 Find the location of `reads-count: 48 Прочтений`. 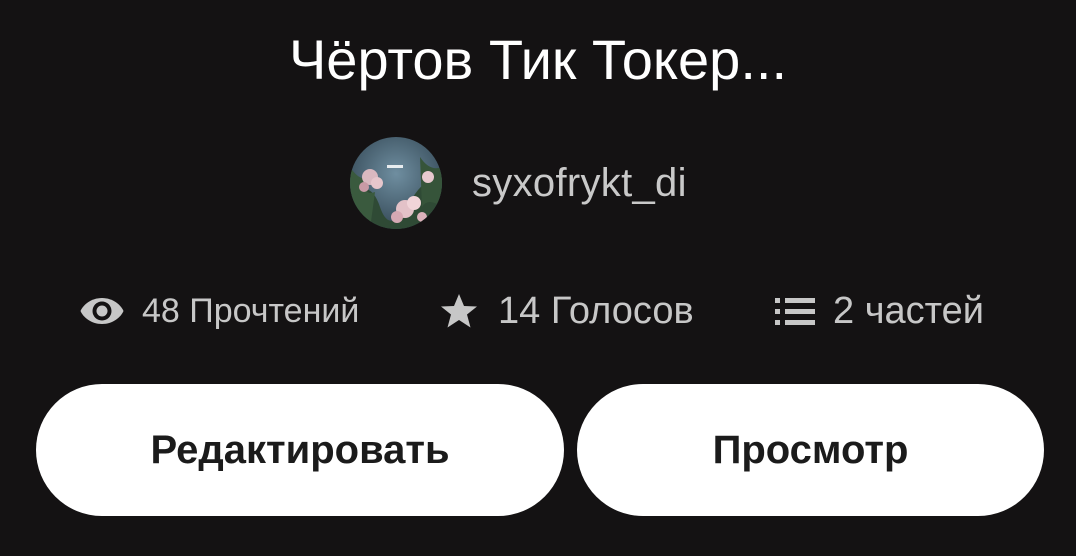

reads-count: 48 Прочтений is located at coordinates (251, 311).